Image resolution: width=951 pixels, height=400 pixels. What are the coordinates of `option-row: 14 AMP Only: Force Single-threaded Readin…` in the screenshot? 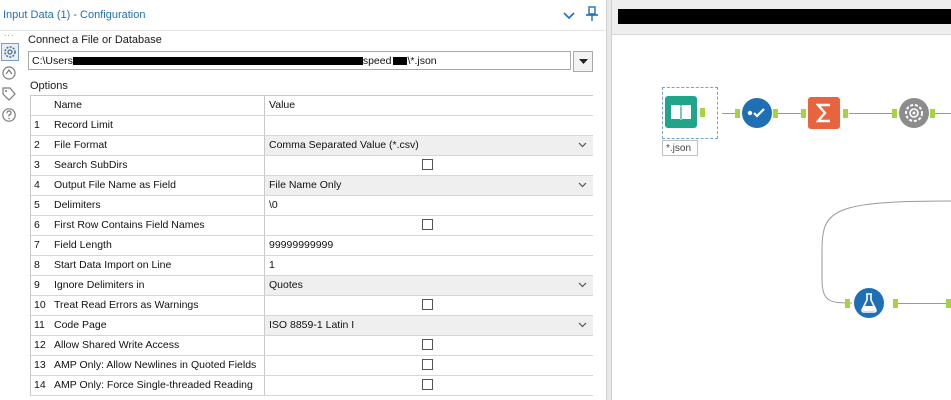 It's located at (312, 386).